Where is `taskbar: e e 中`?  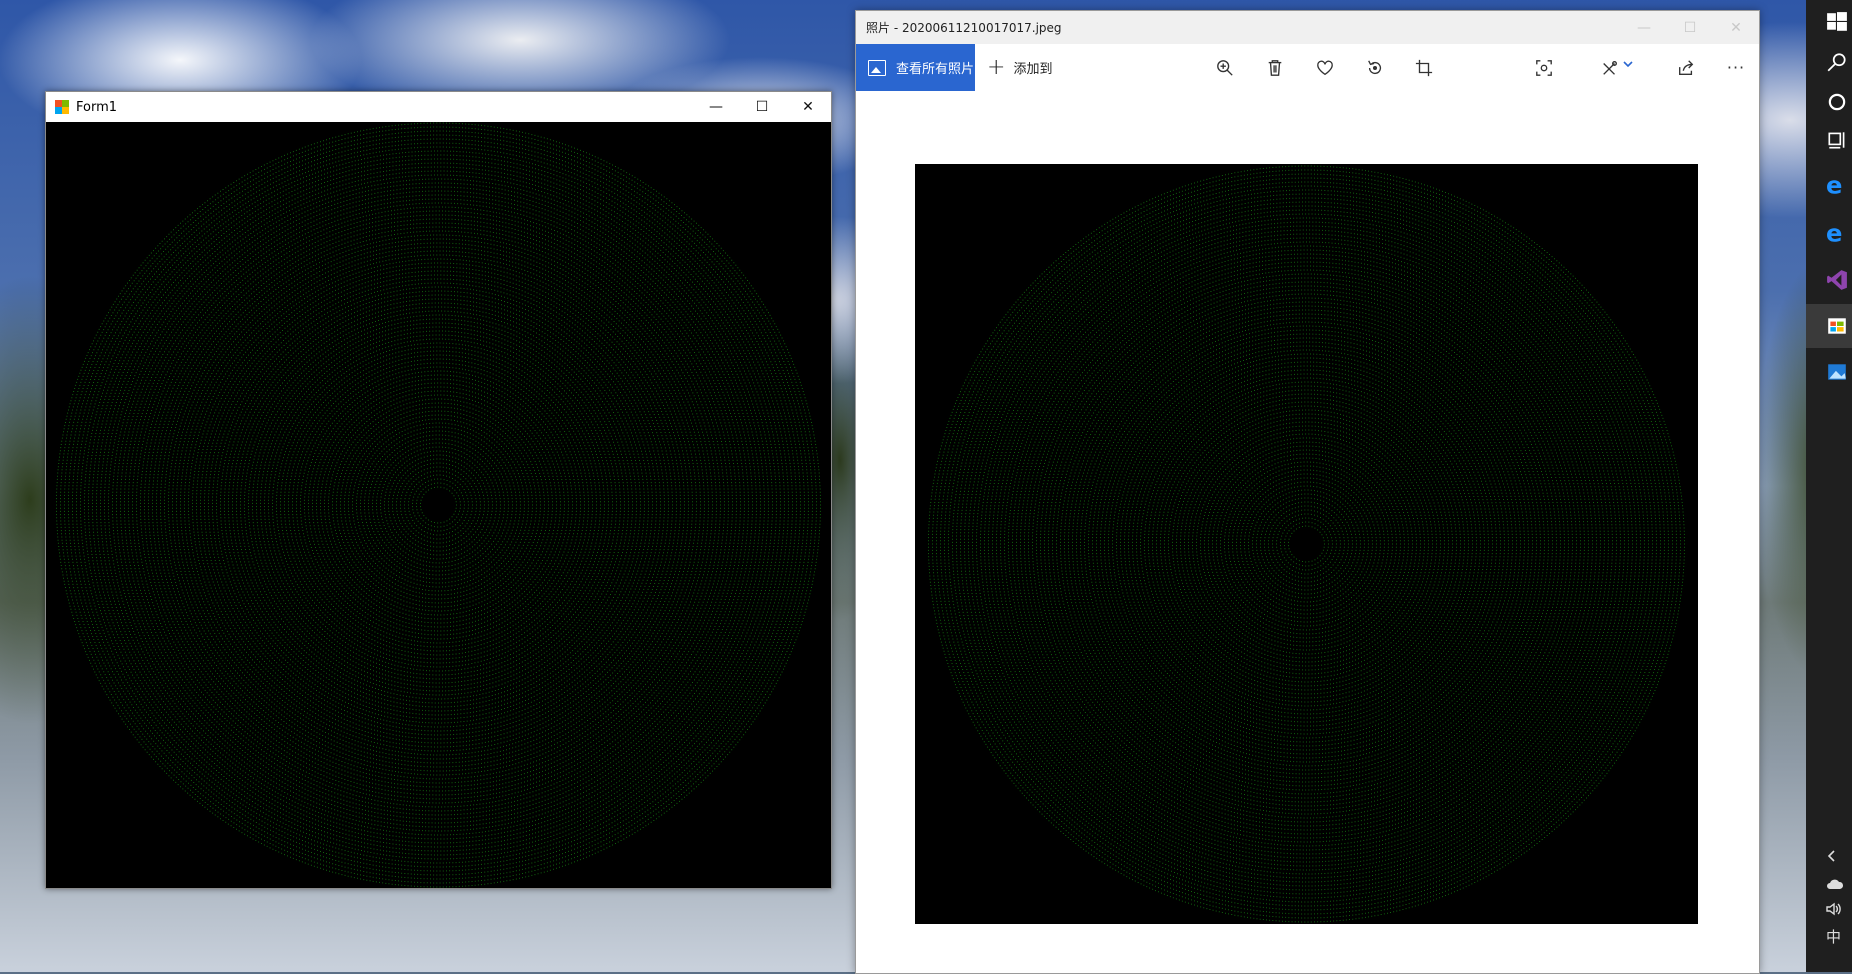 taskbar: e e 中 is located at coordinates (1829, 486).